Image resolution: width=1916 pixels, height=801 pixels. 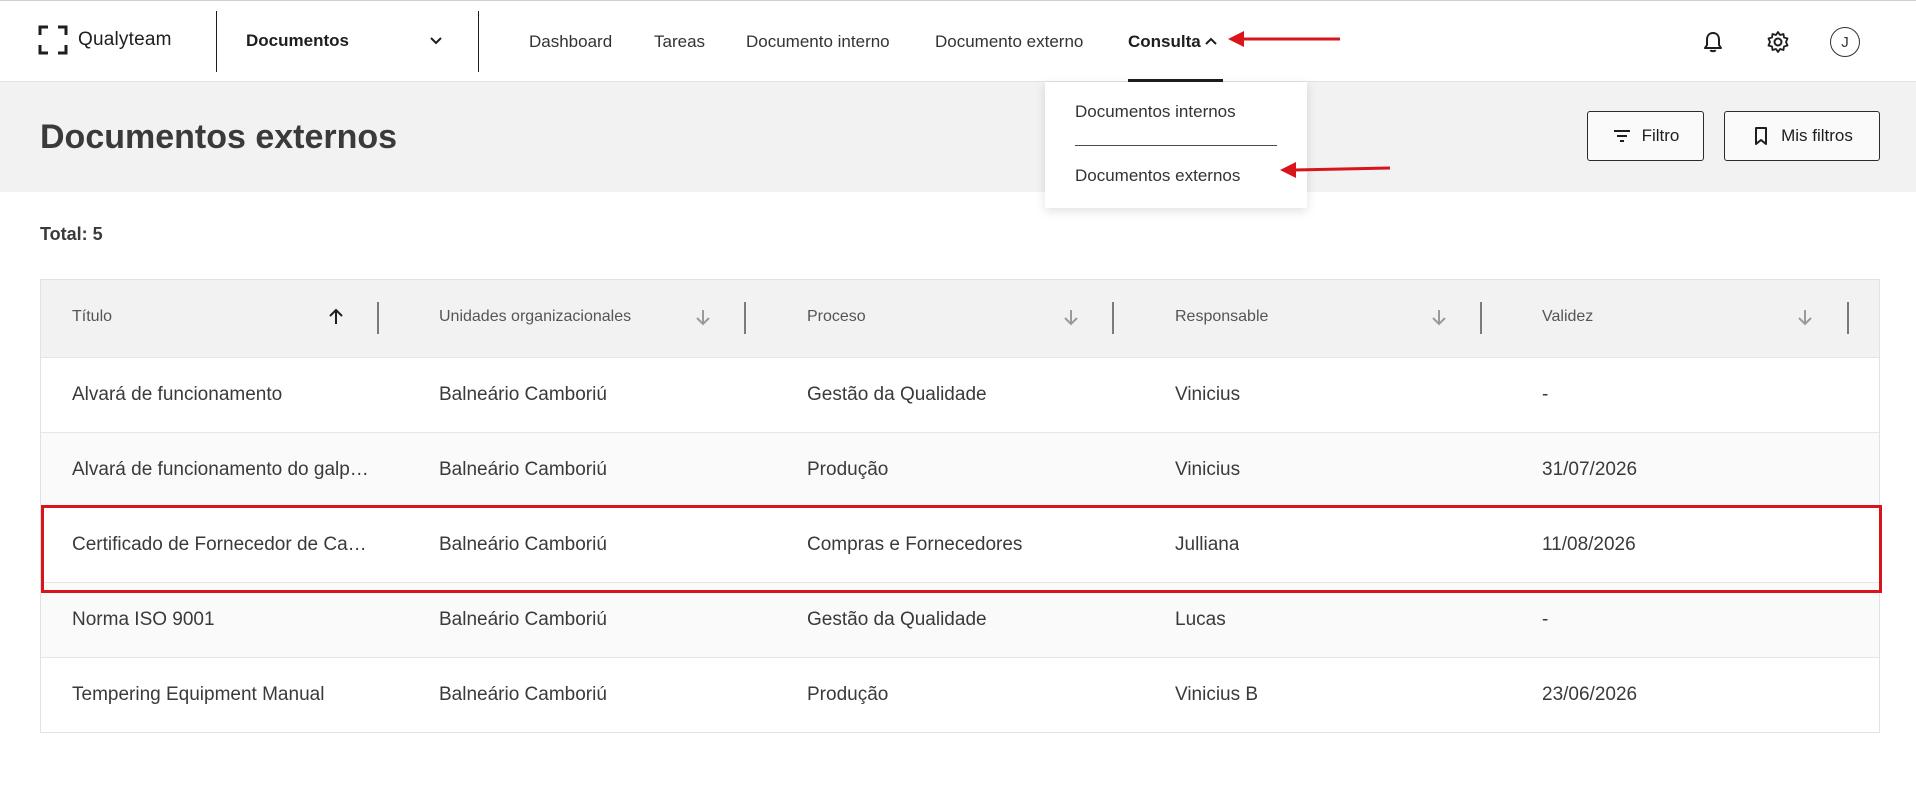 What do you see at coordinates (679, 42) in the screenshot?
I see `nav-tareas: Tareas` at bounding box center [679, 42].